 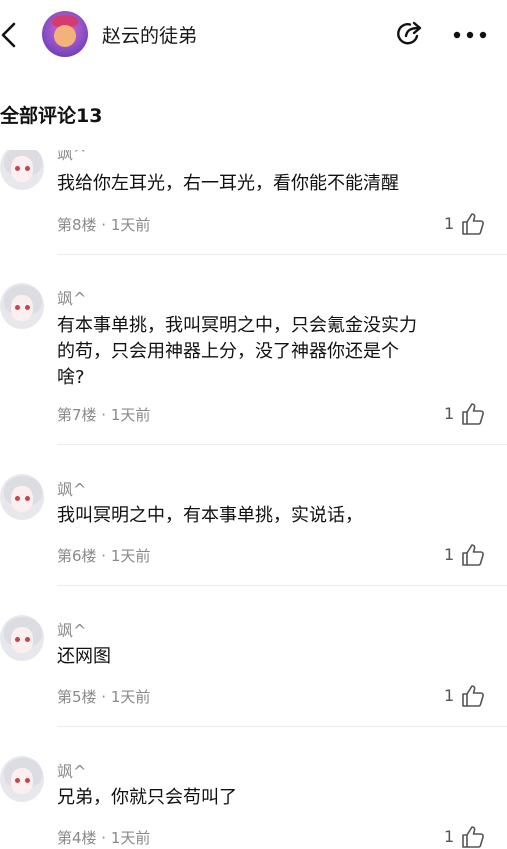 I want to click on back-arrow-icon, so click(x=12, y=35).